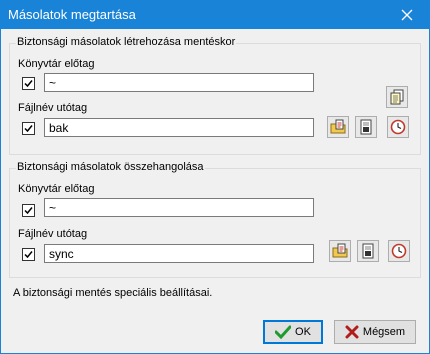  I want to click on sync-dir-prefix-input: ~, so click(179, 207).